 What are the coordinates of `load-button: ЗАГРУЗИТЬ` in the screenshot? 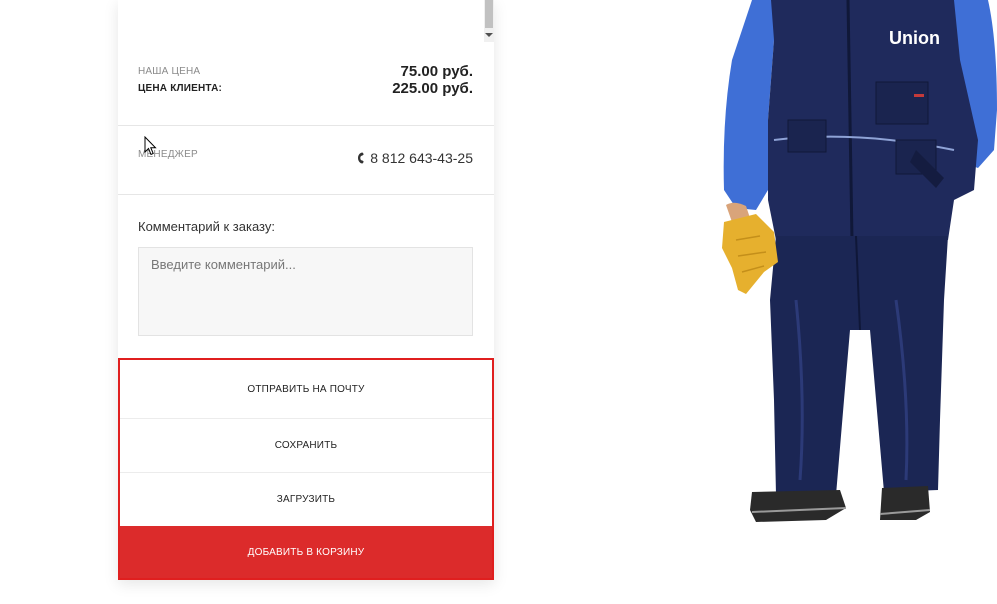 It's located at (306, 499).